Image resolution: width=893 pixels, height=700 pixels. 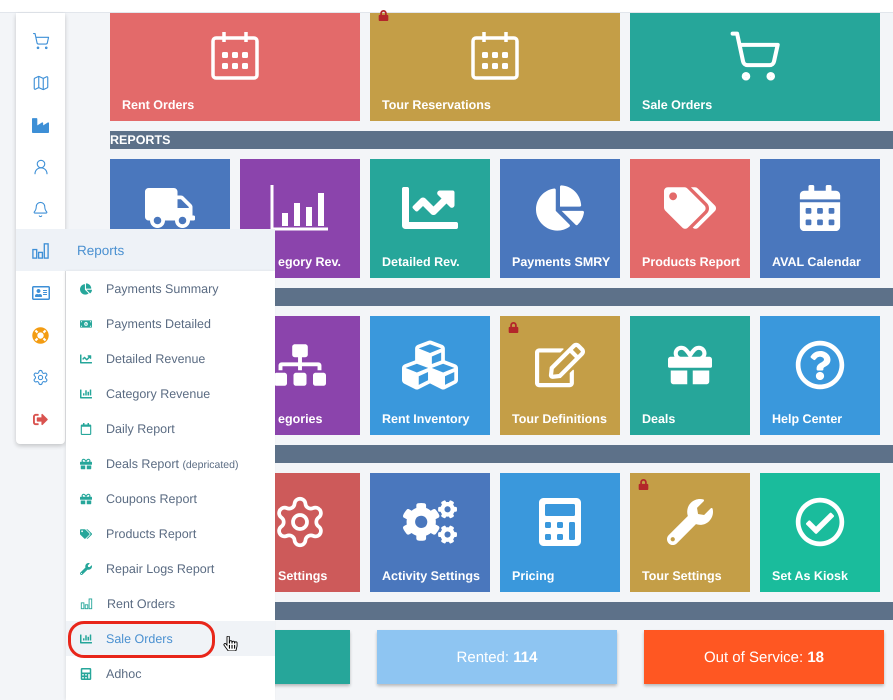 What do you see at coordinates (170, 638) in the screenshot?
I see `menu-item: Sale Orders` at bounding box center [170, 638].